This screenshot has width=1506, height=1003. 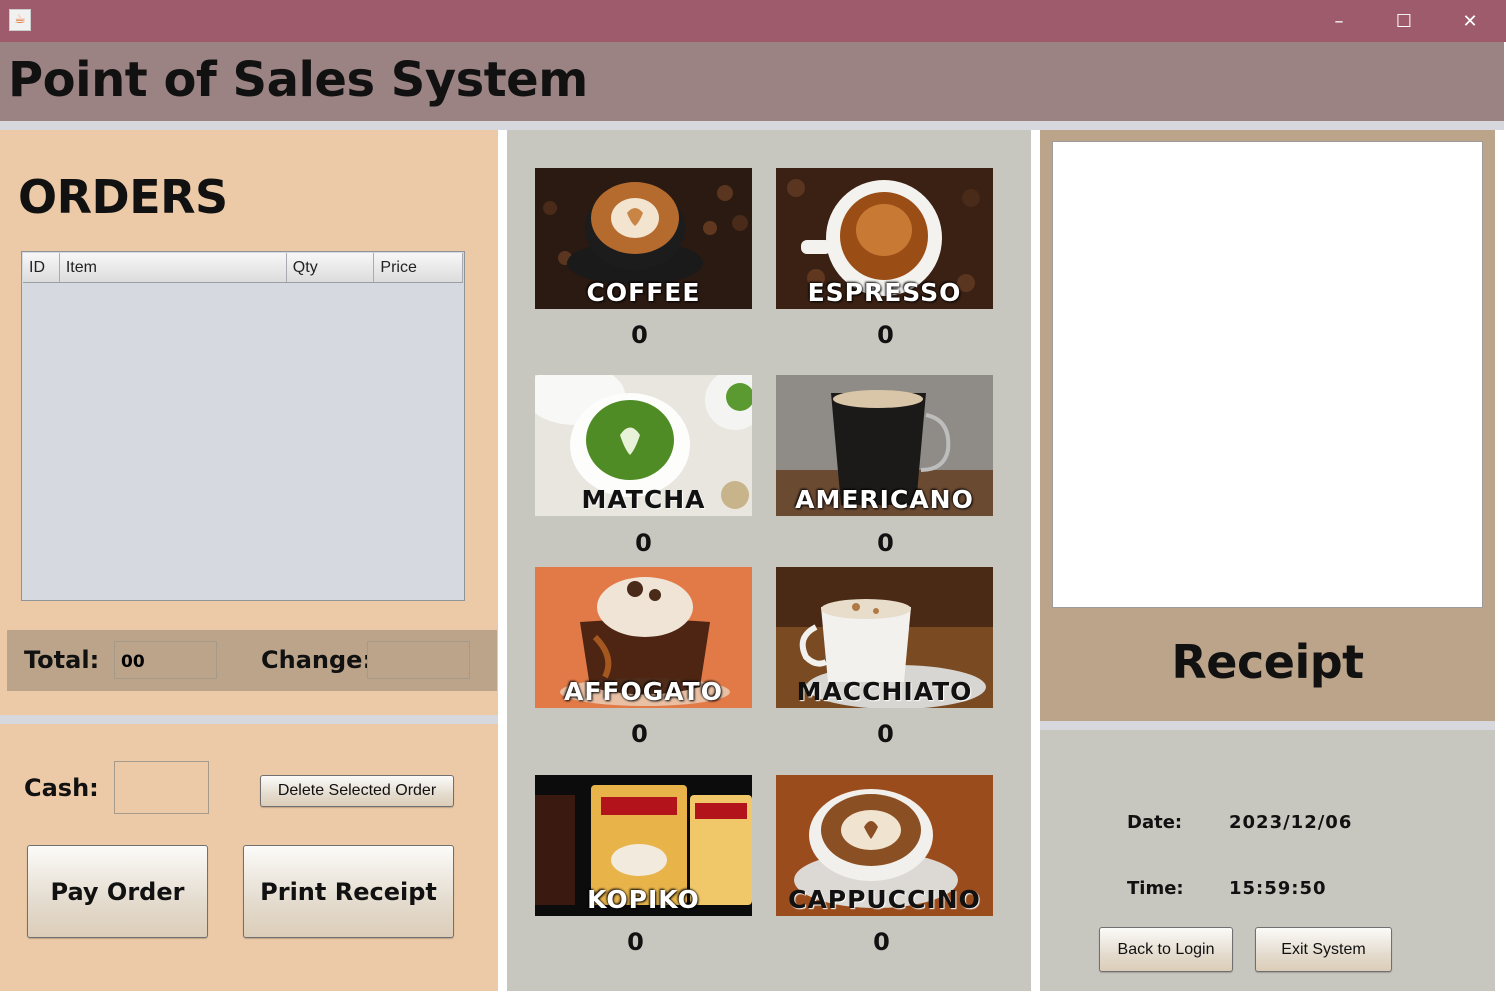 What do you see at coordinates (881, 942) in the screenshot?
I see `menu-item-qty-cappuccino: 0` at bounding box center [881, 942].